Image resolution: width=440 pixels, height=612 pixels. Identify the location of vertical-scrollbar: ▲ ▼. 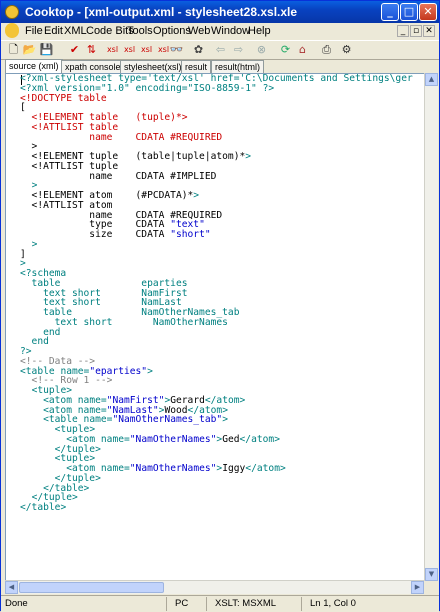
(431, 327).